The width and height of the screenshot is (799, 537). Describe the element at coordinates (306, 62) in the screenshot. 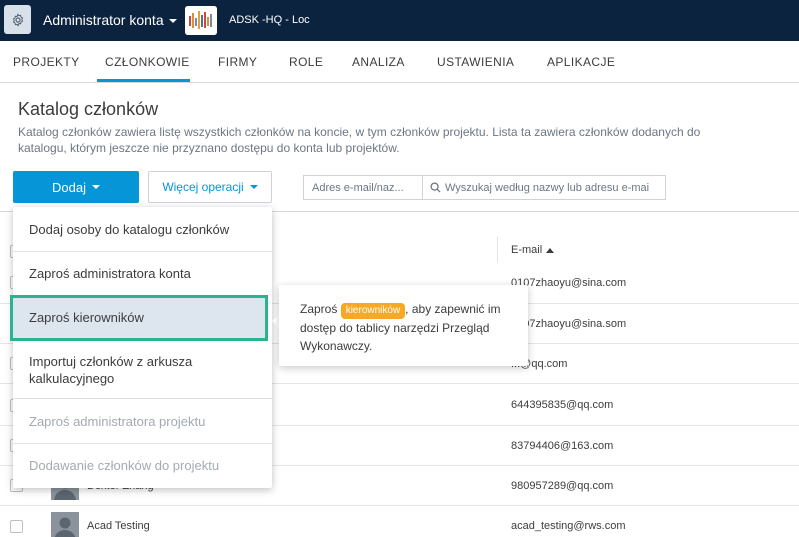

I see `tab-role: ROLE` at that location.